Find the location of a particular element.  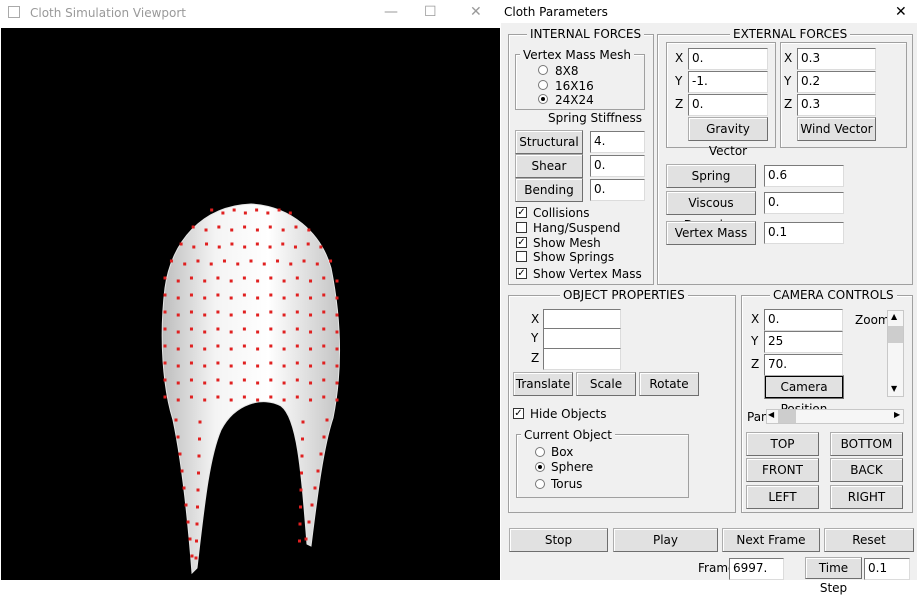

gravity-y-input: -1. is located at coordinates (728, 82).